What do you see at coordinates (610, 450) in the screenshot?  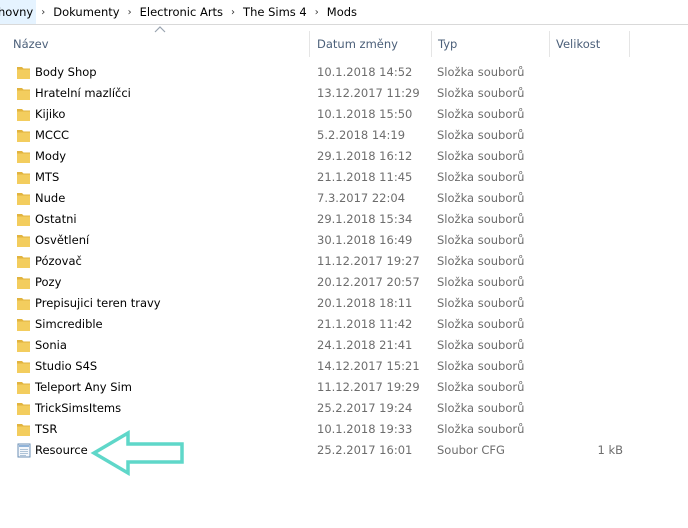 I see `file-size: 1 kB` at bounding box center [610, 450].